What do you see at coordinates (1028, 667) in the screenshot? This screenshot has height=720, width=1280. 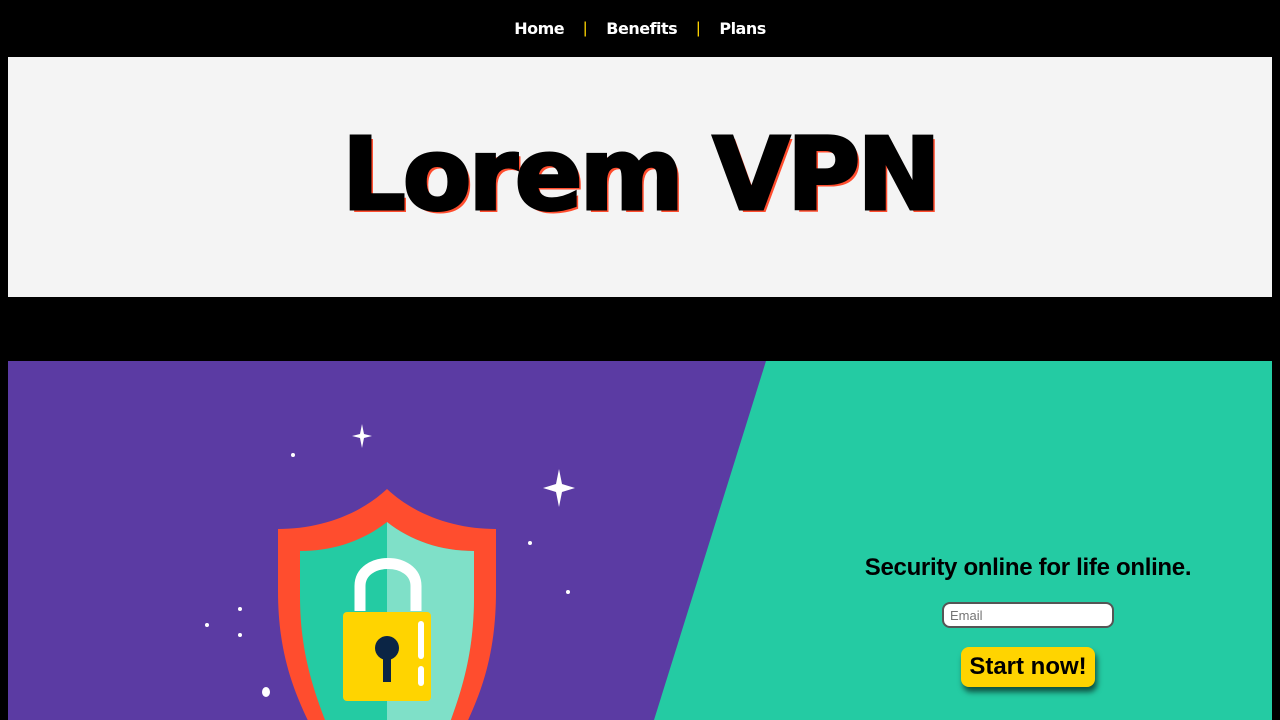 I see `start-now-button: Start now!` at bounding box center [1028, 667].